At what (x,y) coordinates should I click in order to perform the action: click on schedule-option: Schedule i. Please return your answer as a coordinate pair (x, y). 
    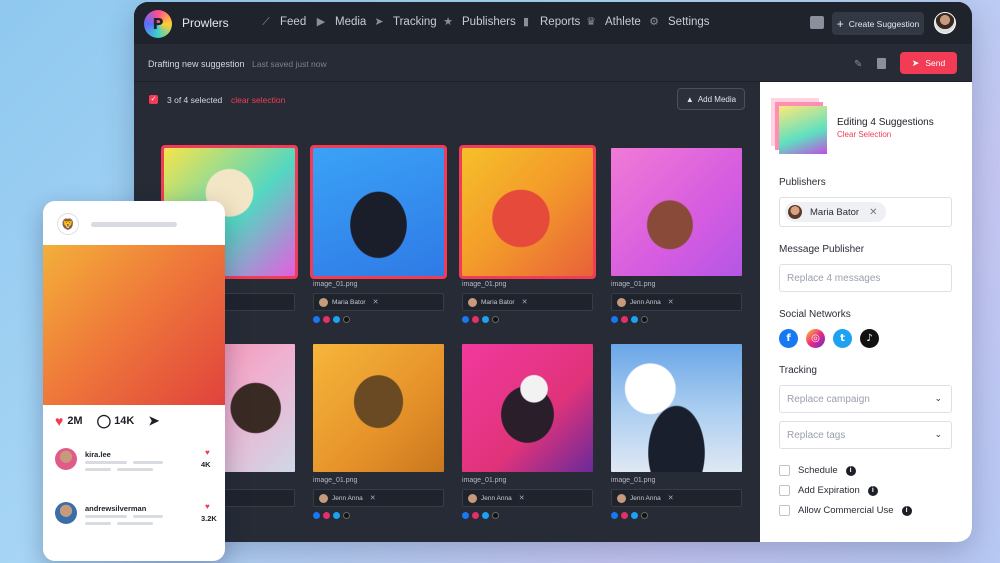
    Looking at the image, I should click on (817, 470).